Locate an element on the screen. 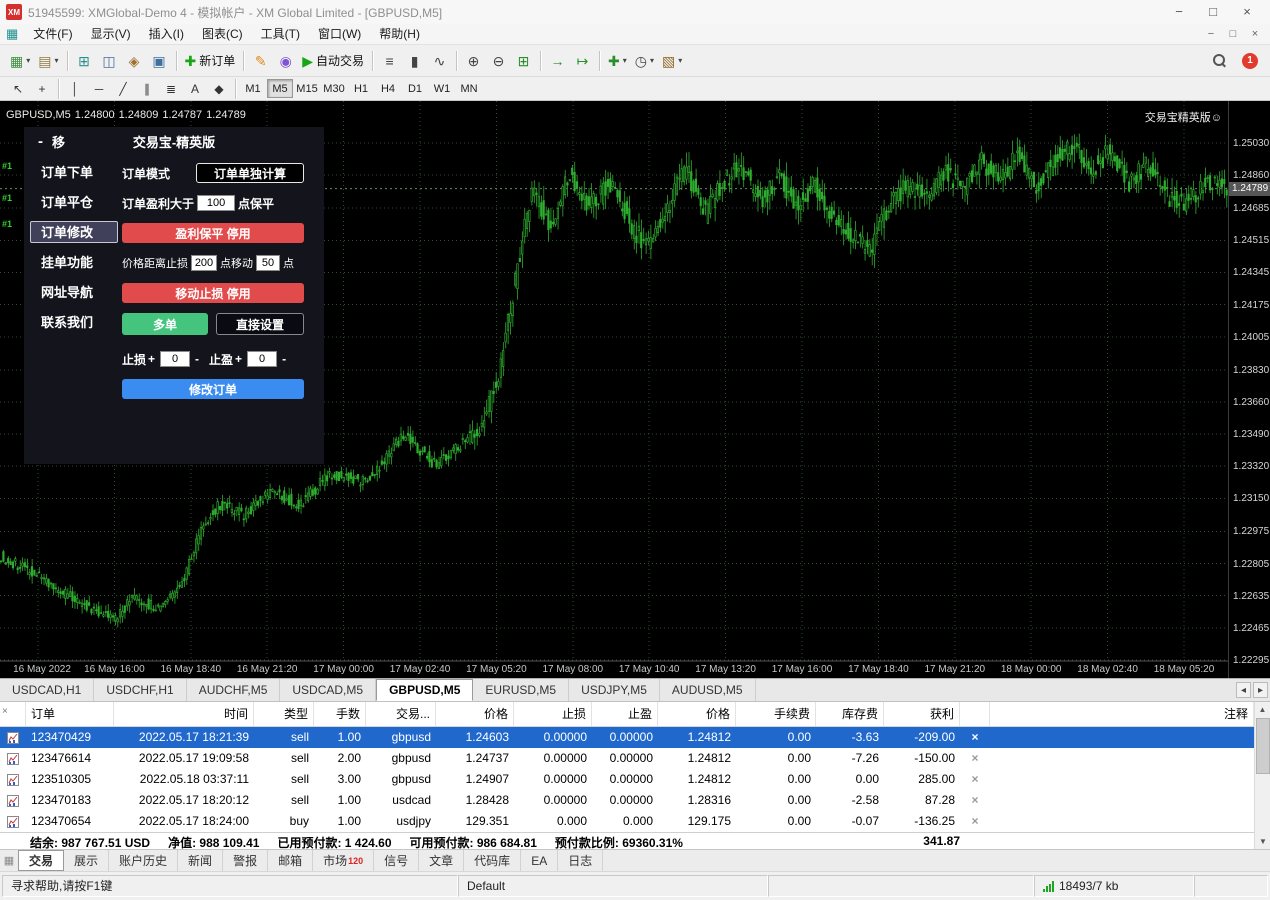 Image resolution: width=1270 pixels, height=900 pixels. chart-tab-audchf-m5: AUDCHF,M5 is located at coordinates (234, 690).